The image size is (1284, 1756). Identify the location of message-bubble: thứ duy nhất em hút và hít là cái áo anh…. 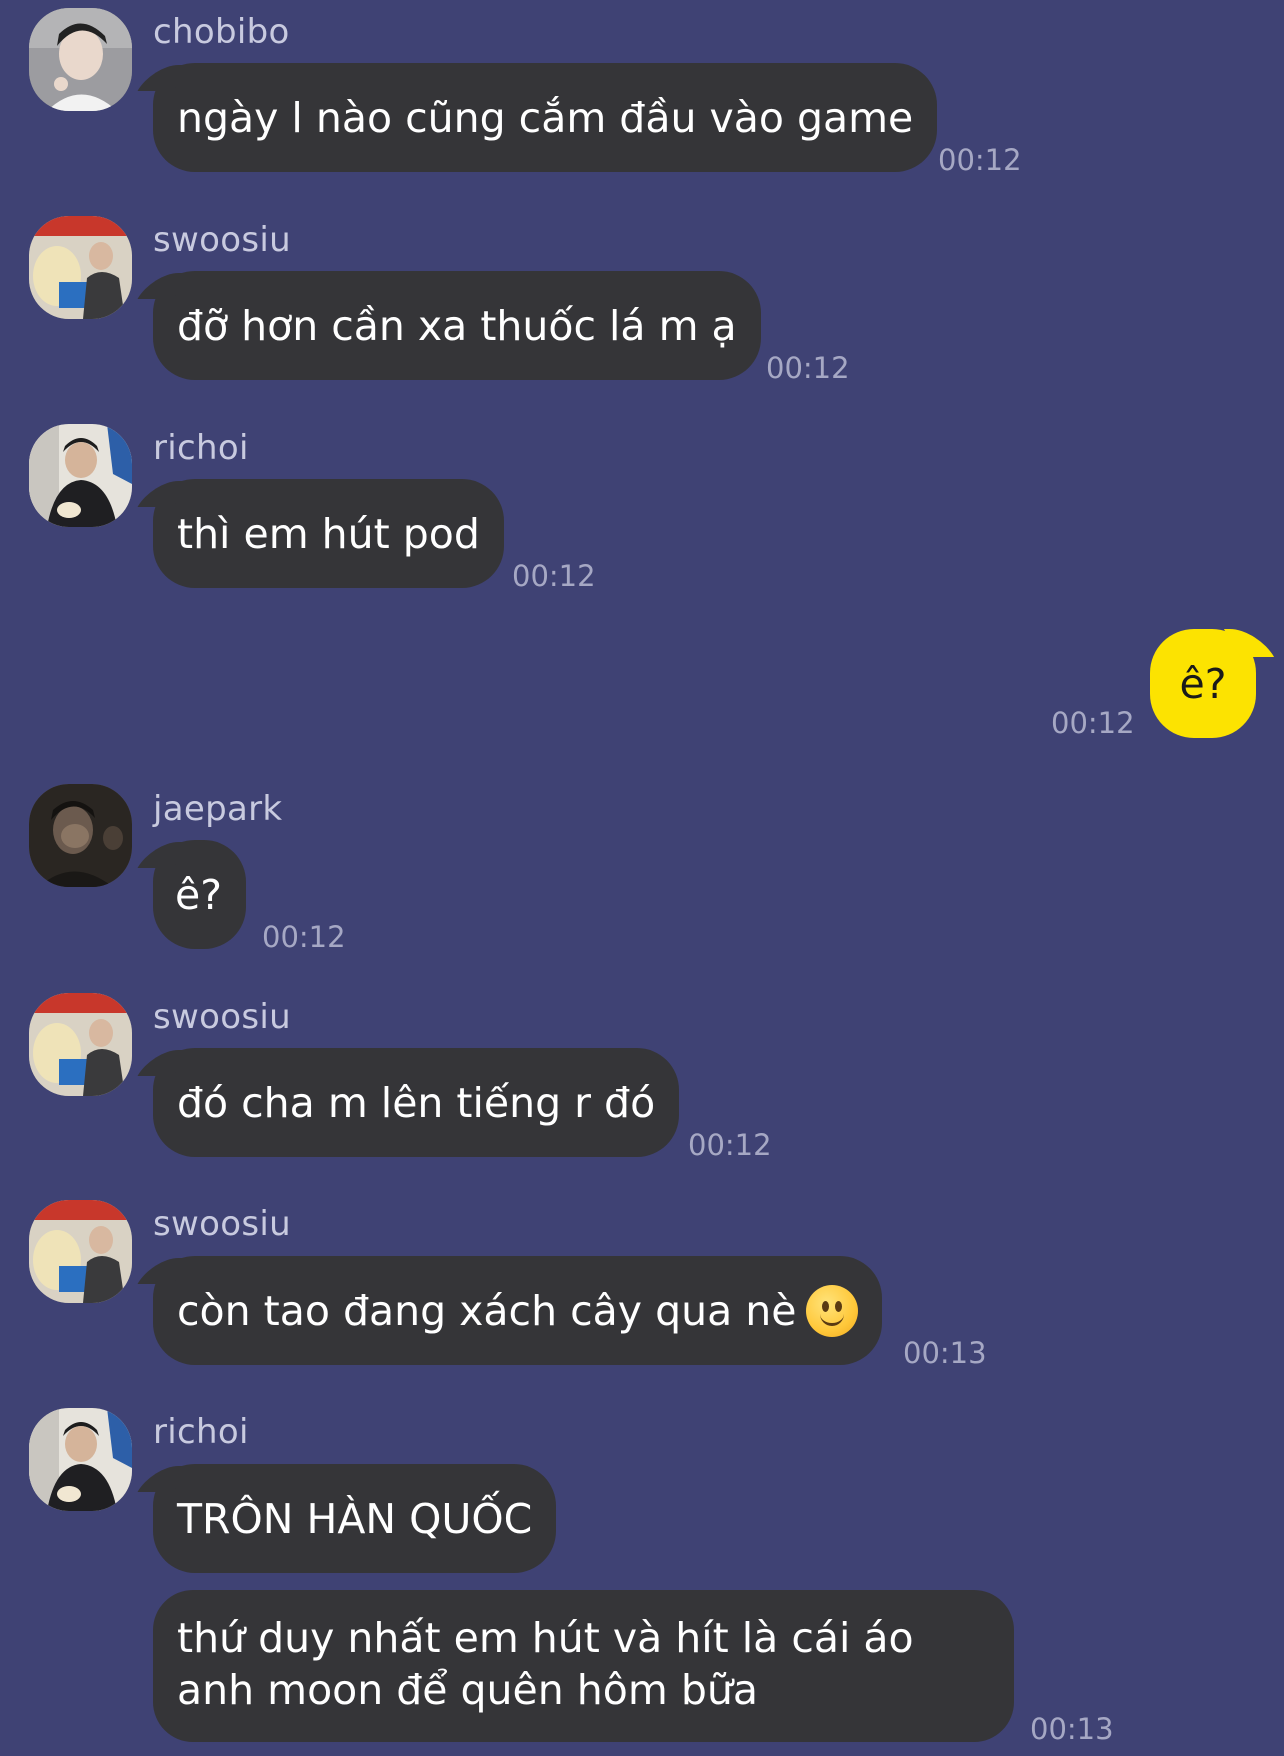
(583, 1666).